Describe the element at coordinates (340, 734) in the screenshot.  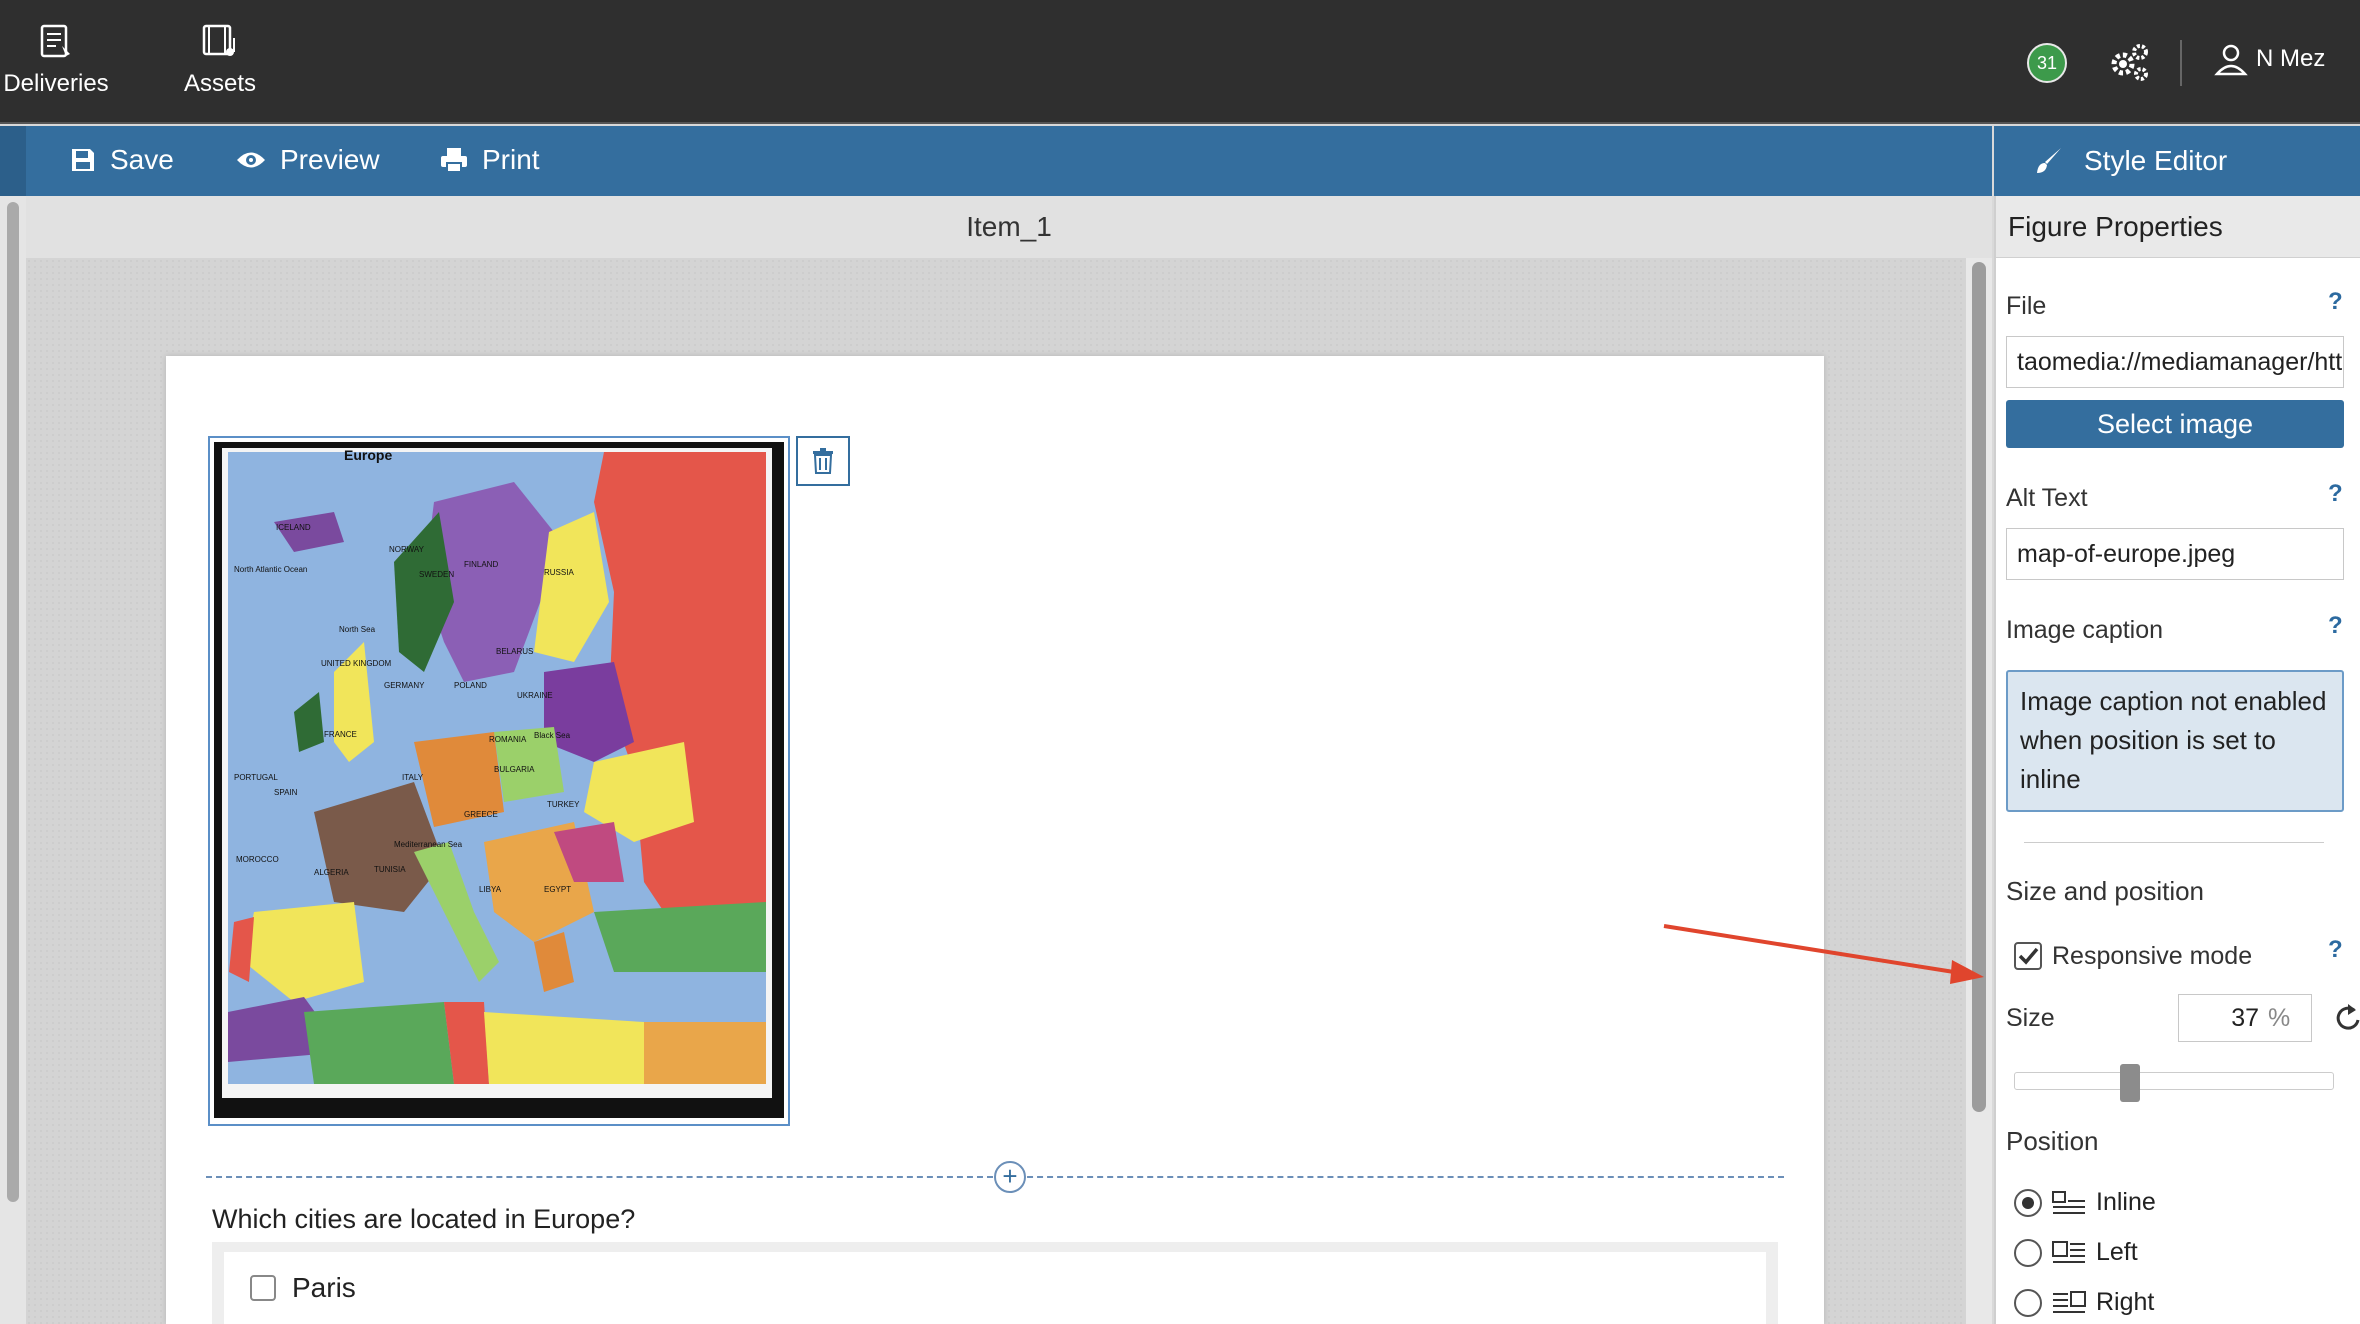
I see `map-label: FRANCE` at that location.